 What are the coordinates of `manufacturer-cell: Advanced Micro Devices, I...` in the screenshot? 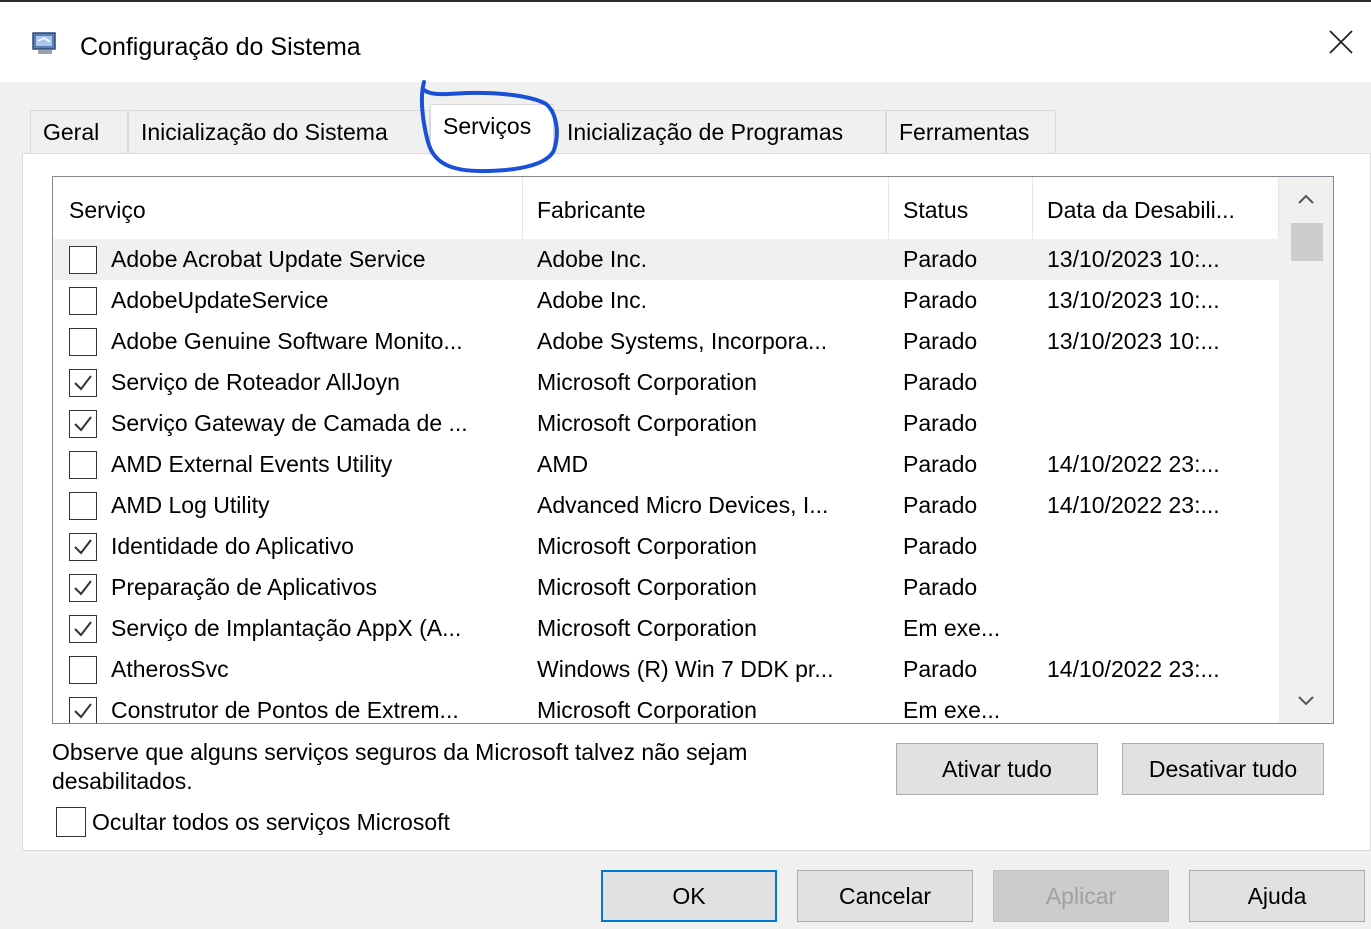 It's located at (683, 505).